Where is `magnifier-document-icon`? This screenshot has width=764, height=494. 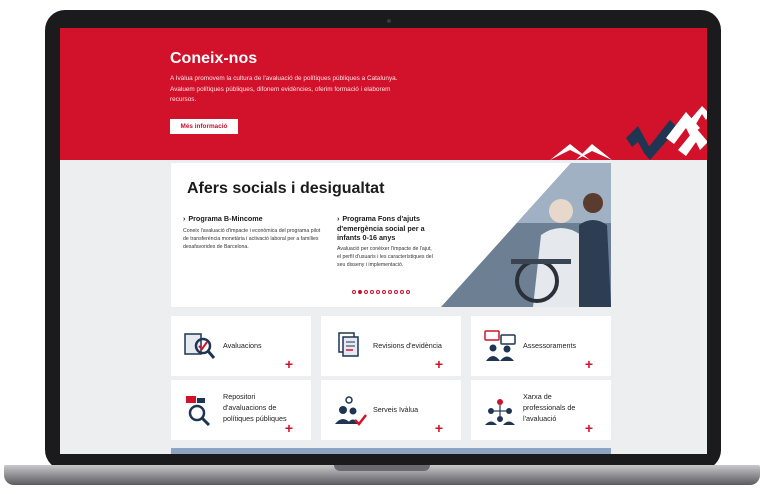 magnifier-document-icon is located at coordinates (200, 346).